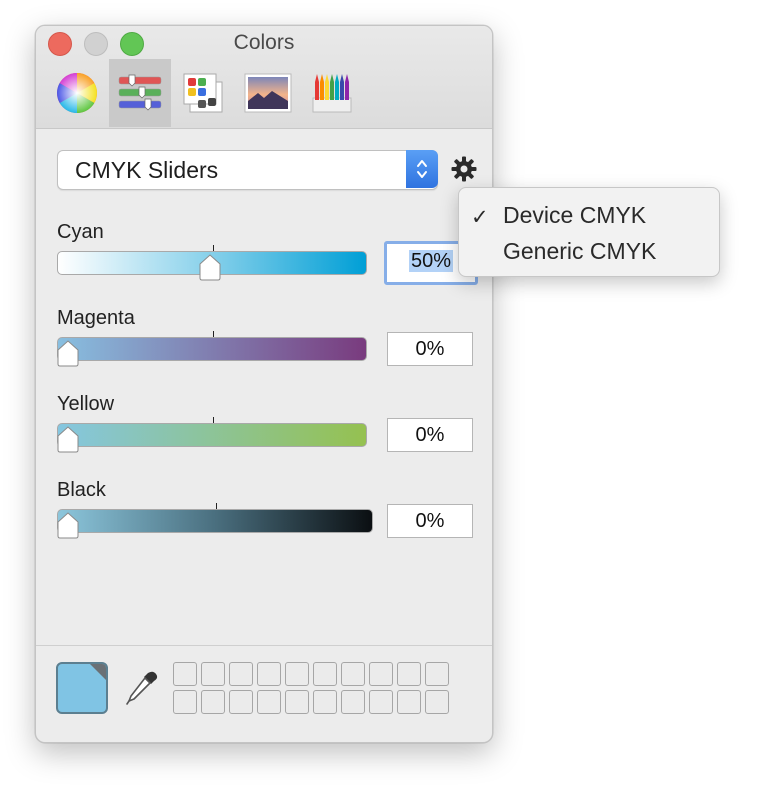 The image size is (764, 788). I want to click on image-palettes-icon, so click(268, 93).